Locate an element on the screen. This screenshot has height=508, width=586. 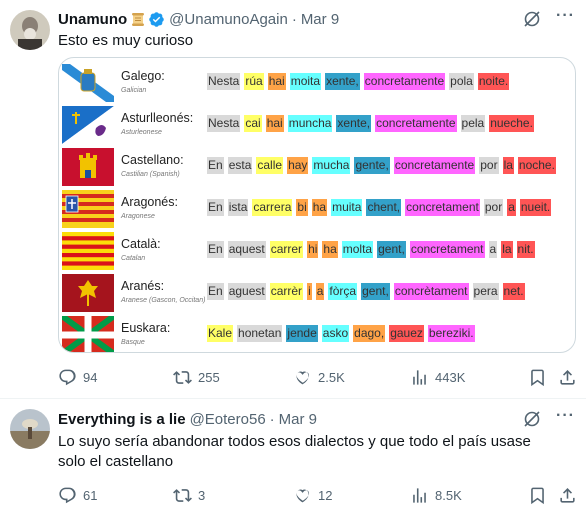
highlighted-word: xente, is located at coordinates (342, 81).